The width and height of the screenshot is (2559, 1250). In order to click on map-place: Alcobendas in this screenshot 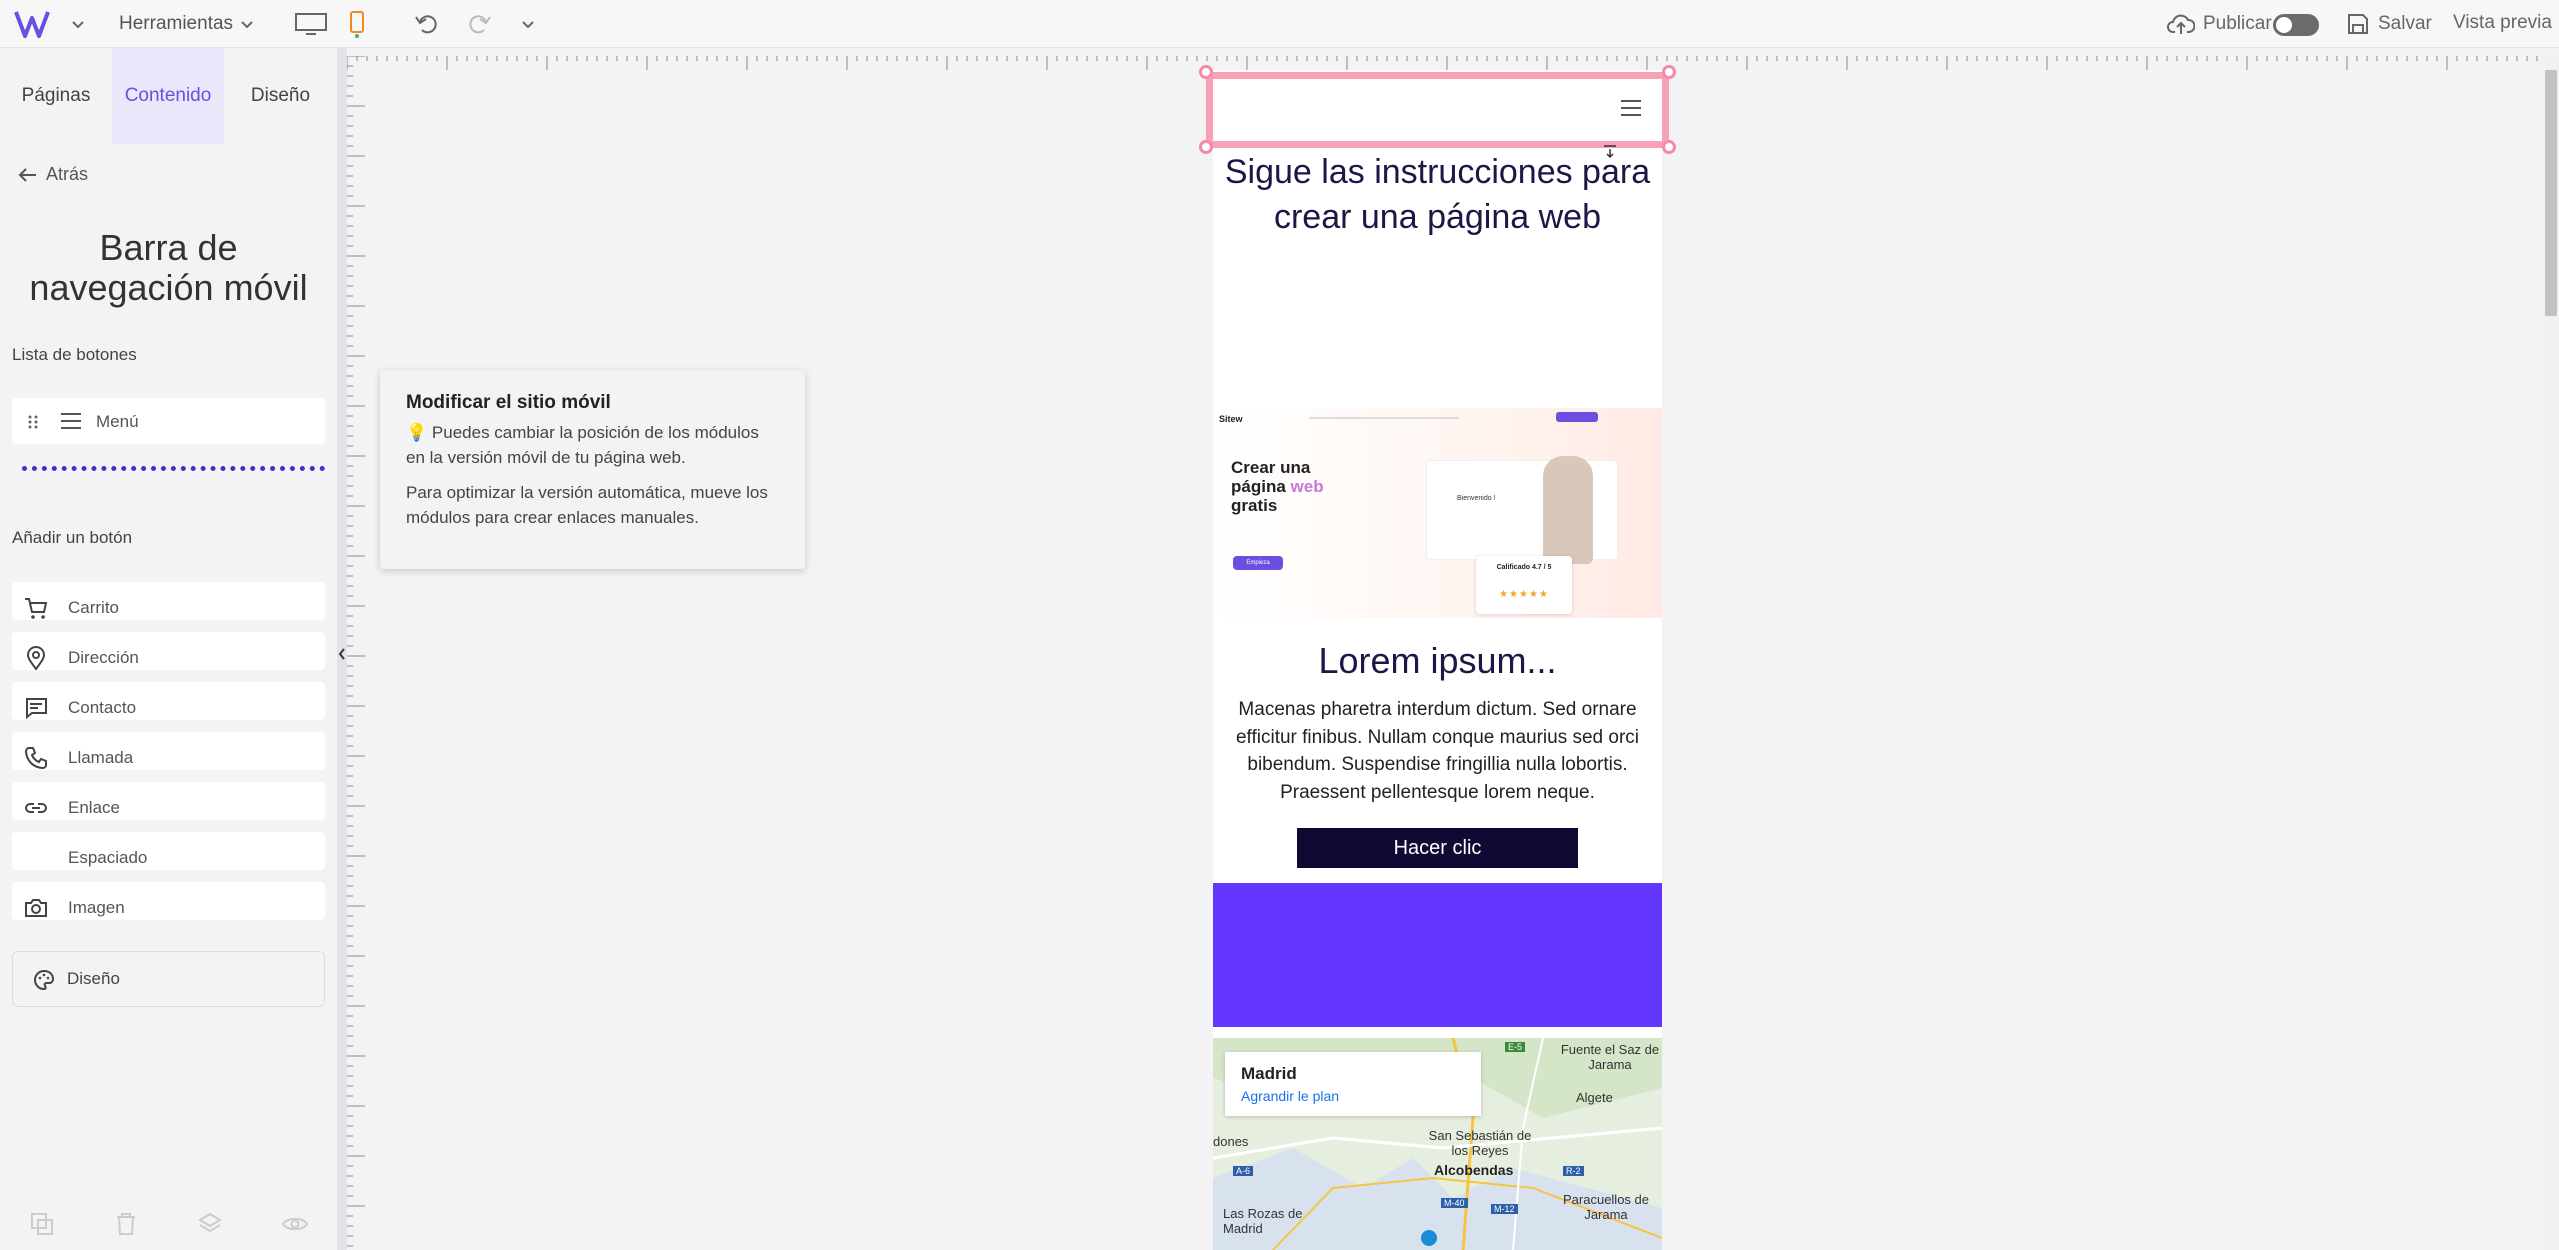, I will do `click(1474, 1170)`.